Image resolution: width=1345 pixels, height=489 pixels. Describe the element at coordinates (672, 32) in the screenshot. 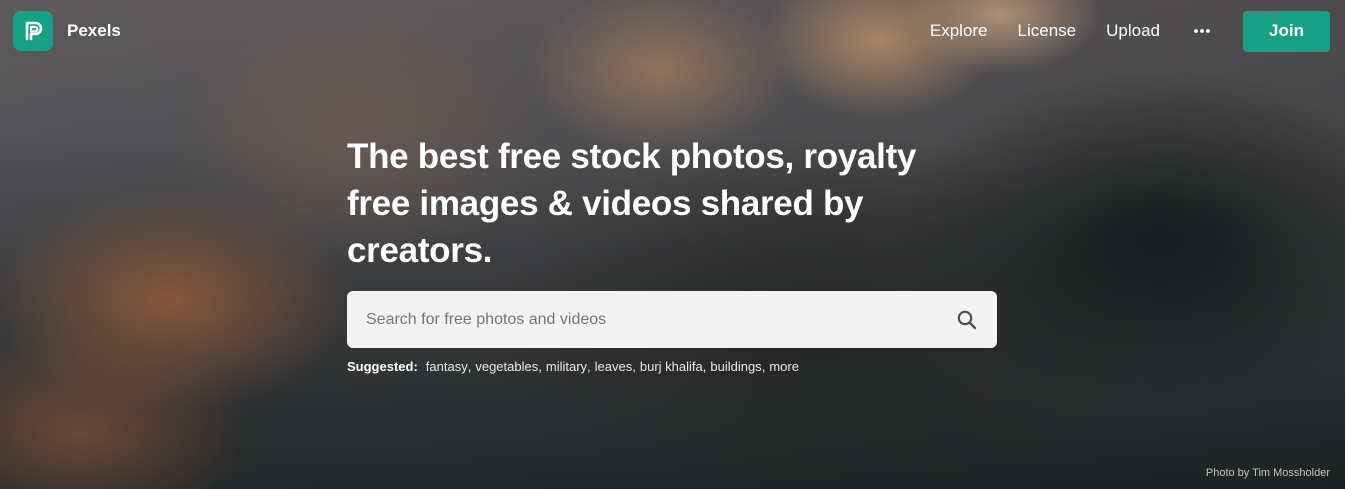

I see `top-navigation: Pexels Explore License Upload Join` at that location.